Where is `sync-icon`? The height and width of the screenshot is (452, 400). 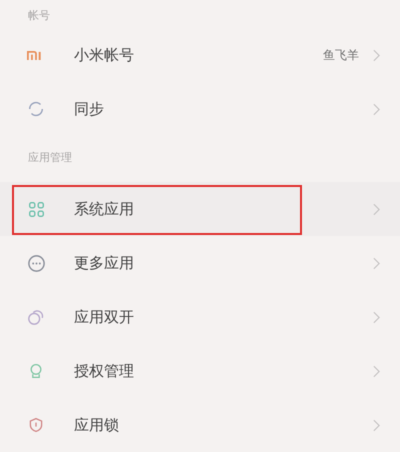 sync-icon is located at coordinates (36, 109).